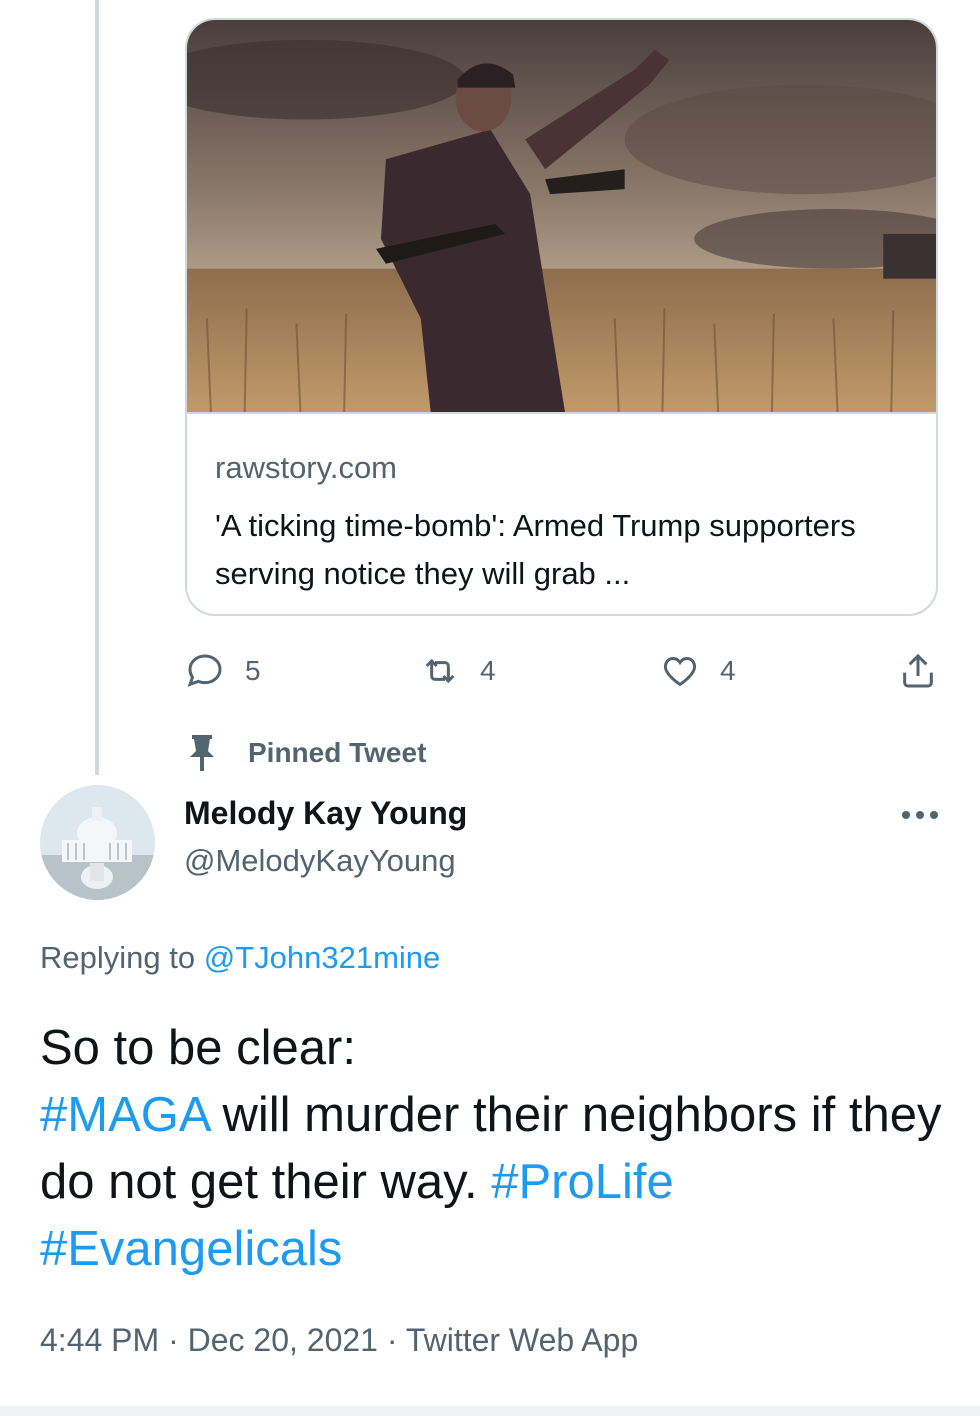 This screenshot has height=1416, width=980. I want to click on tweet-text-line1: So to be clear:, so click(198, 1048).